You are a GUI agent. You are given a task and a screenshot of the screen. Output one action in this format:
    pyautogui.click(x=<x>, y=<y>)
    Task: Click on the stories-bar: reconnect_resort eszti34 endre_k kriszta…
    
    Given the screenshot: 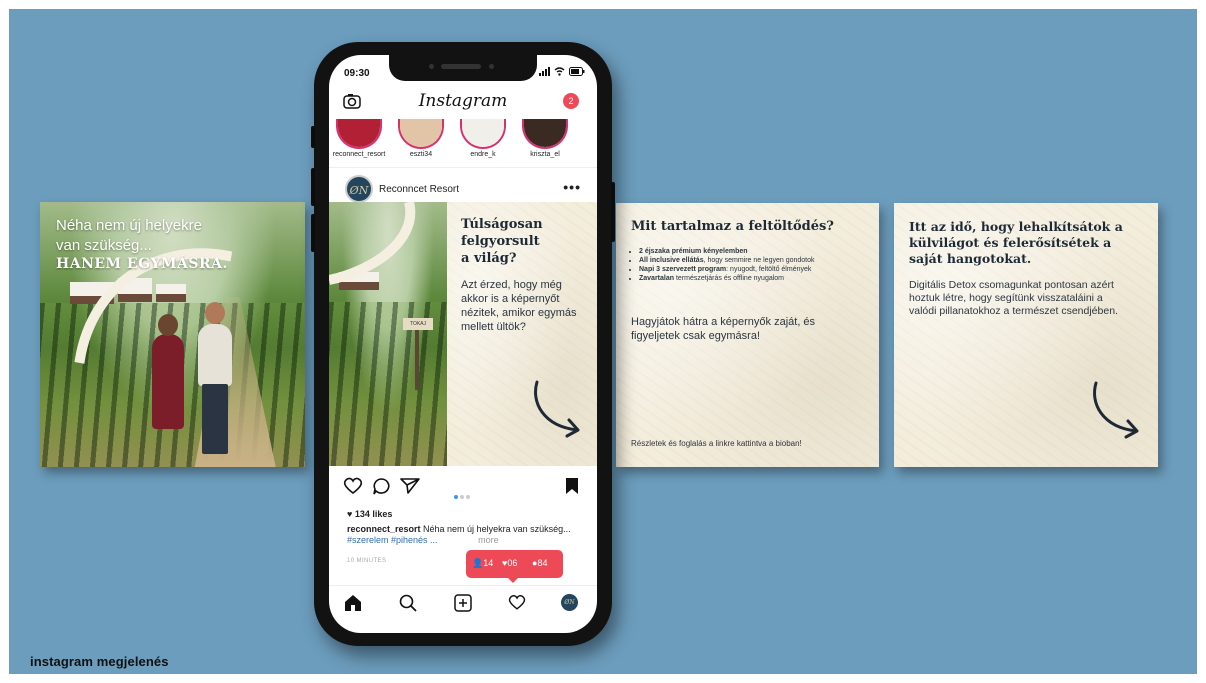 What is the action you would take?
    pyautogui.click(x=463, y=143)
    